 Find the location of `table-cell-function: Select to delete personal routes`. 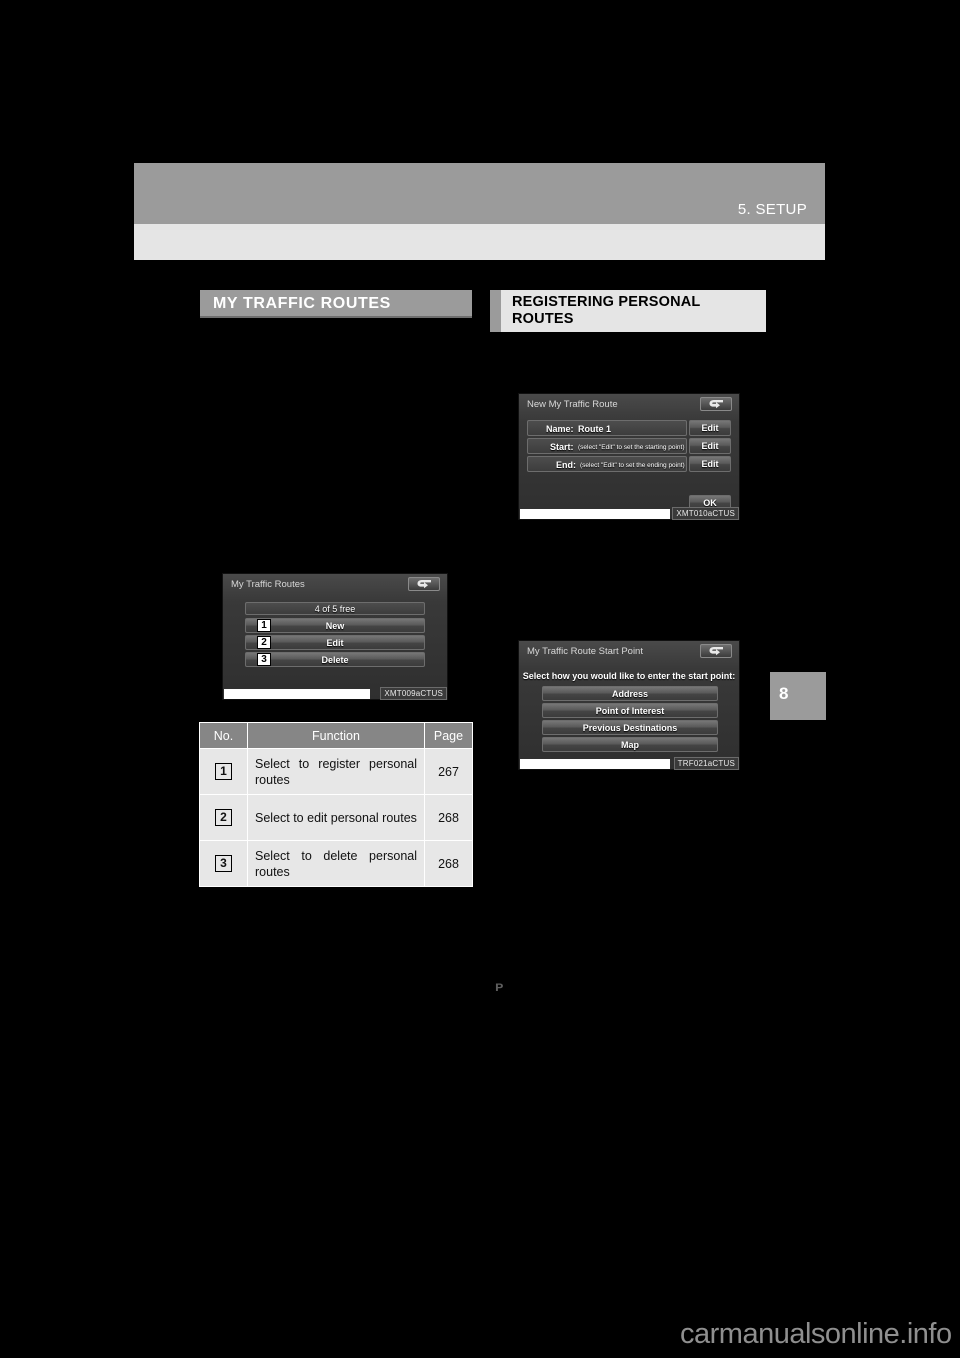

table-cell-function: Select to delete personal routes is located at coordinates (336, 863).